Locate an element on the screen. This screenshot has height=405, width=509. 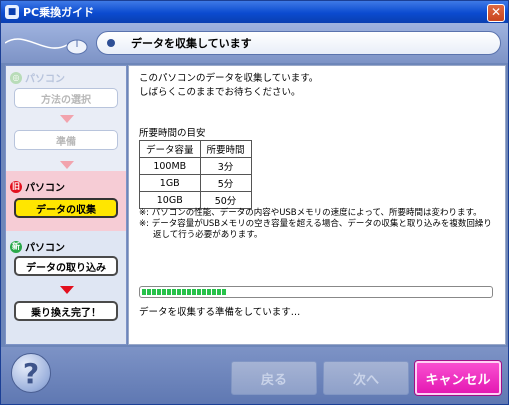
bullet-icon is located at coordinates (111, 43).